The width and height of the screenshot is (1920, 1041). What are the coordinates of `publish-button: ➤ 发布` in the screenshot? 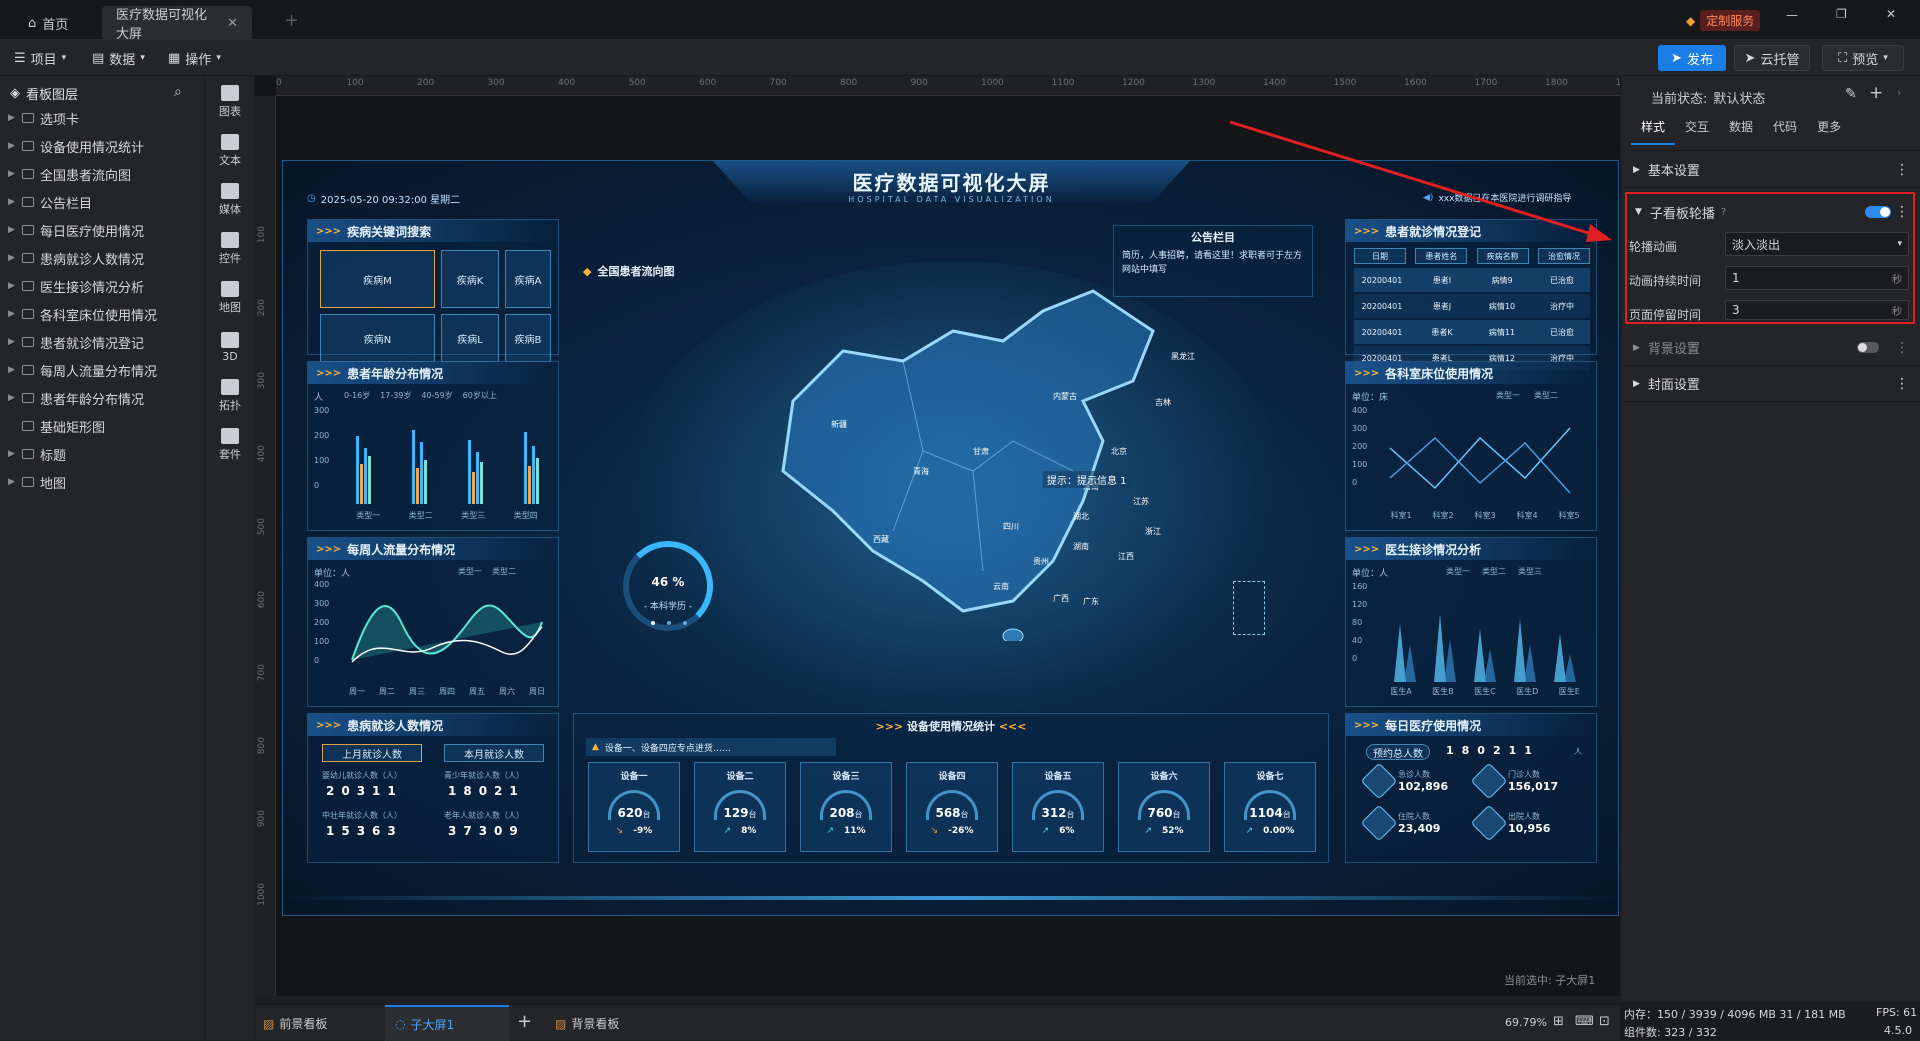 It's located at (1692, 58).